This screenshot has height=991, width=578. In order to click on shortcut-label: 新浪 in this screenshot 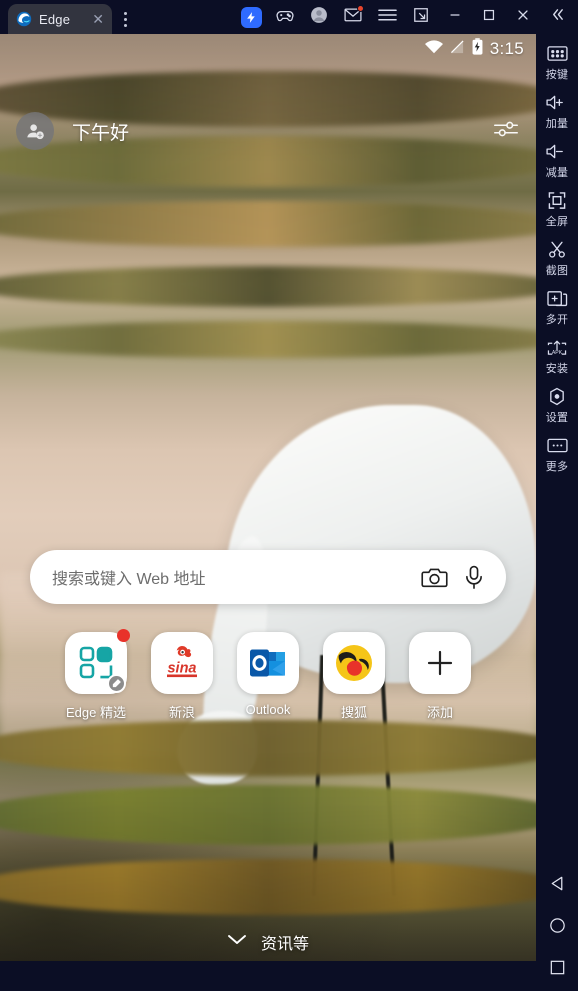, I will do `click(181, 712)`.